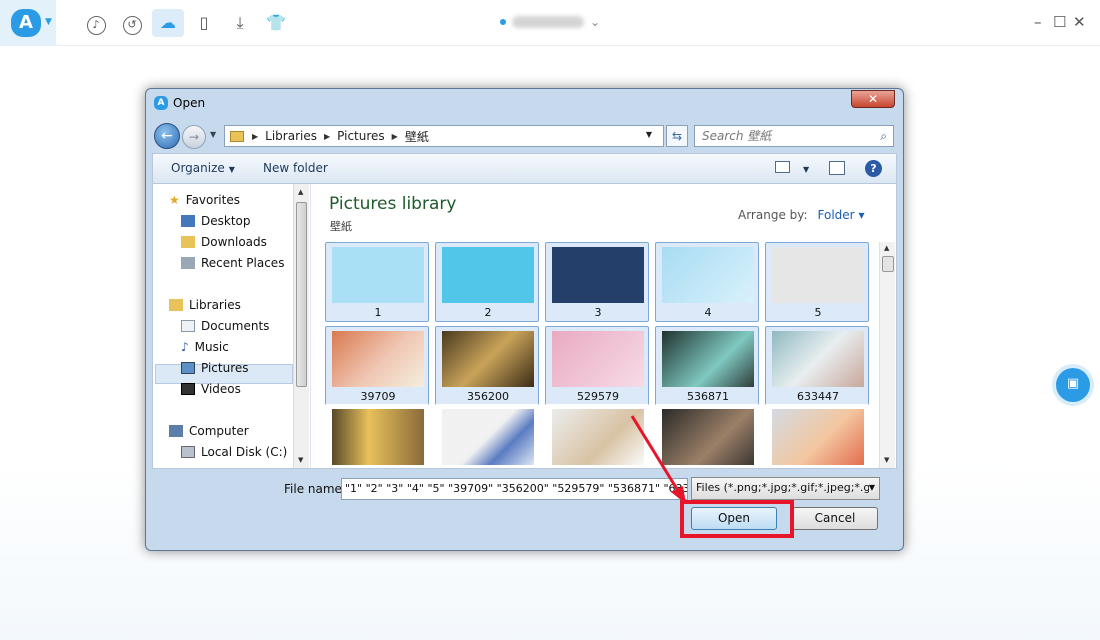 This screenshot has height=640, width=1100. Describe the element at coordinates (737, 519) in the screenshot. I see `annotation-highlight-box` at that location.